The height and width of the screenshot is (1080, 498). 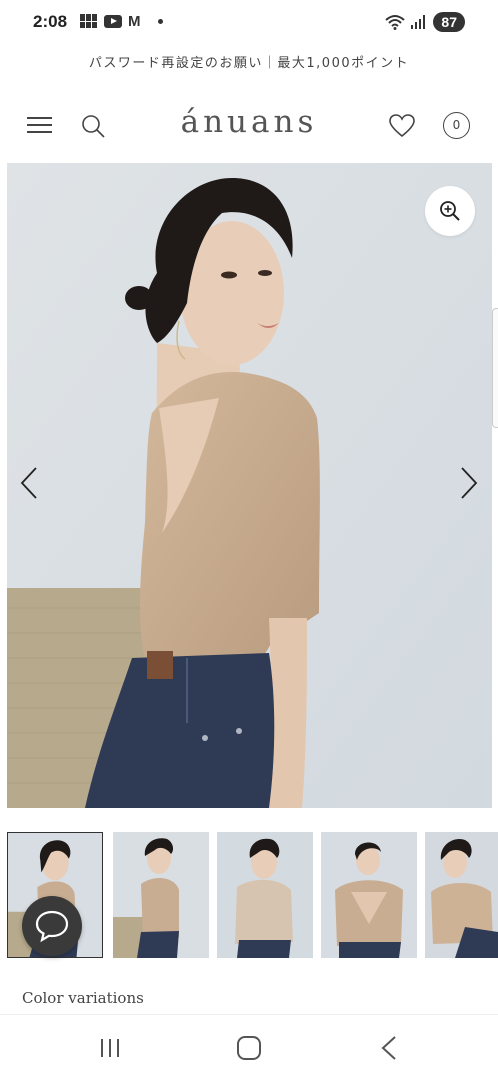 I want to click on cart-button: 0, so click(x=456, y=125).